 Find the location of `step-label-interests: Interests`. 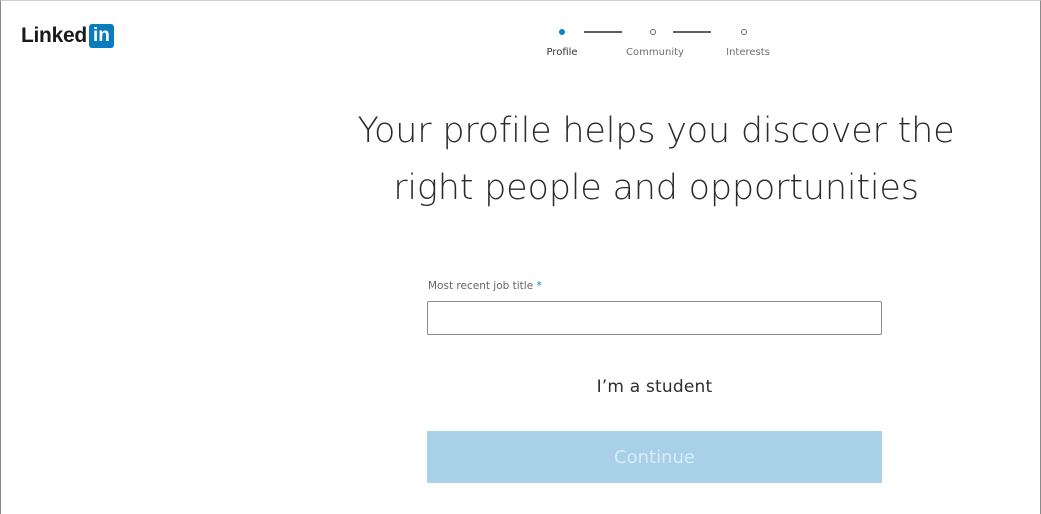

step-label-interests: Interests is located at coordinates (748, 52).